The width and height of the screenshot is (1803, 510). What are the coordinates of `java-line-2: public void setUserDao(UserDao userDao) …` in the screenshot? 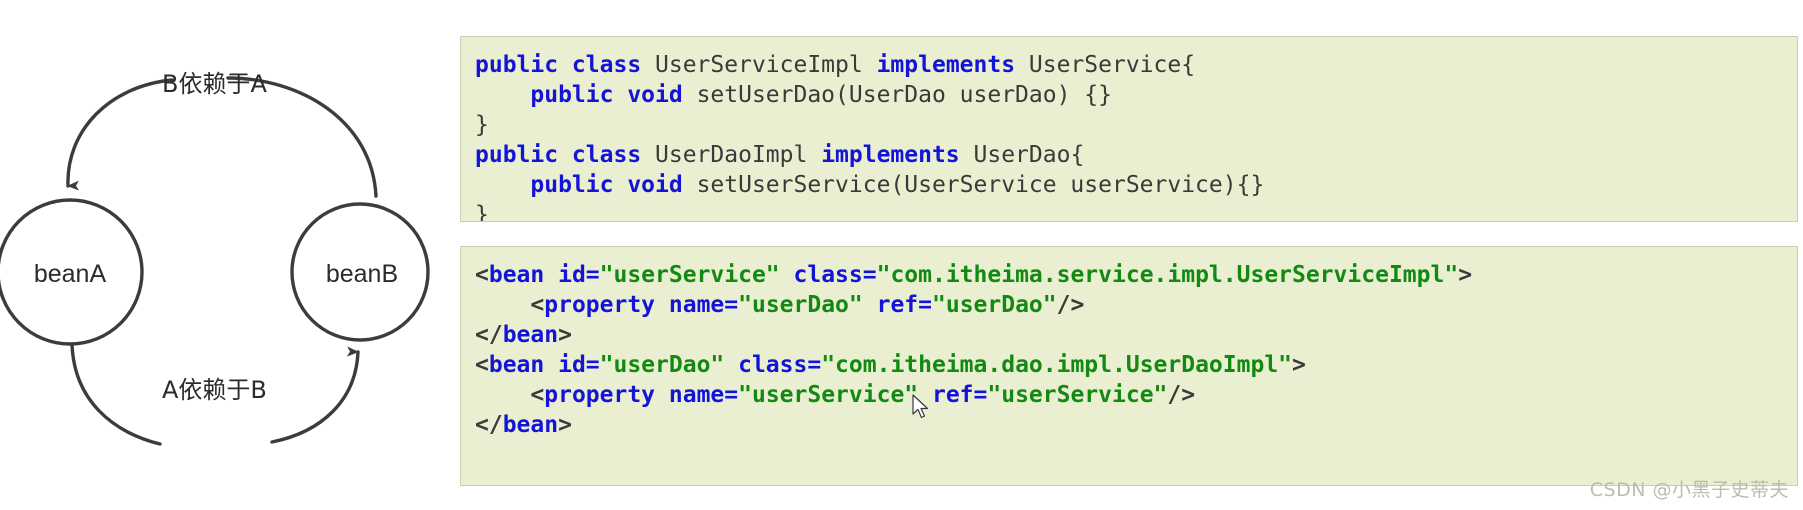 It's located at (1136, 95).